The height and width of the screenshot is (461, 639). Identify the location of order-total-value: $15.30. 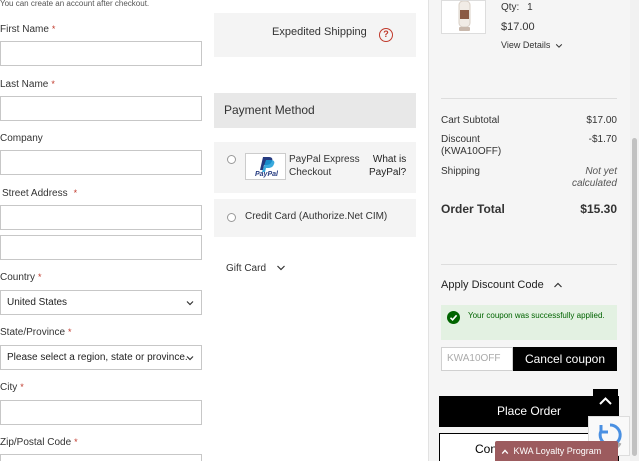
(598, 209).